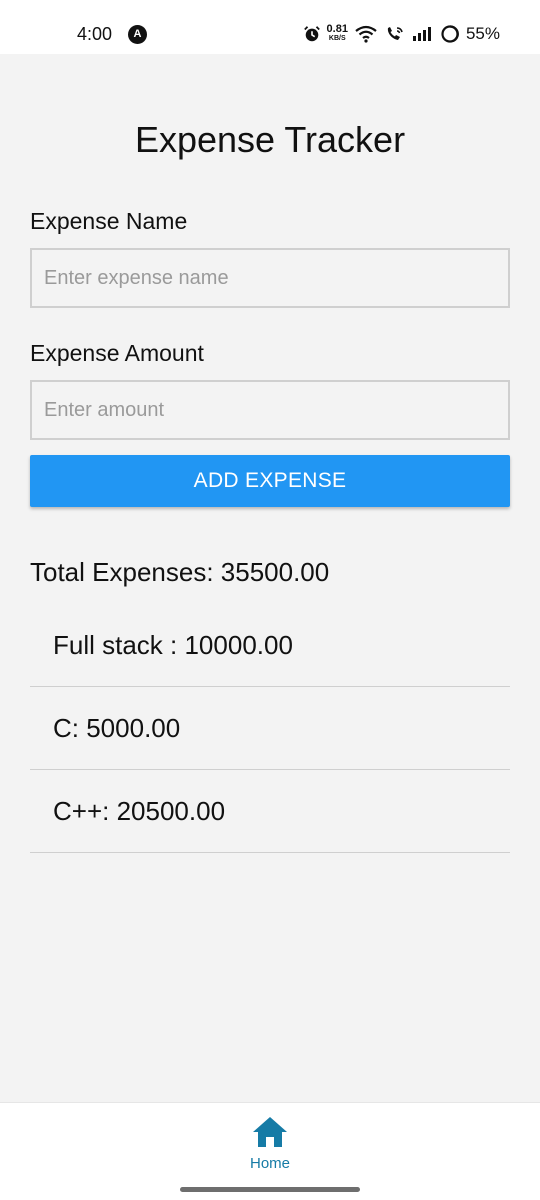 This screenshot has width=540, height=1200. I want to click on status-icons: 0.81 KB/S 55%, so click(401, 34).